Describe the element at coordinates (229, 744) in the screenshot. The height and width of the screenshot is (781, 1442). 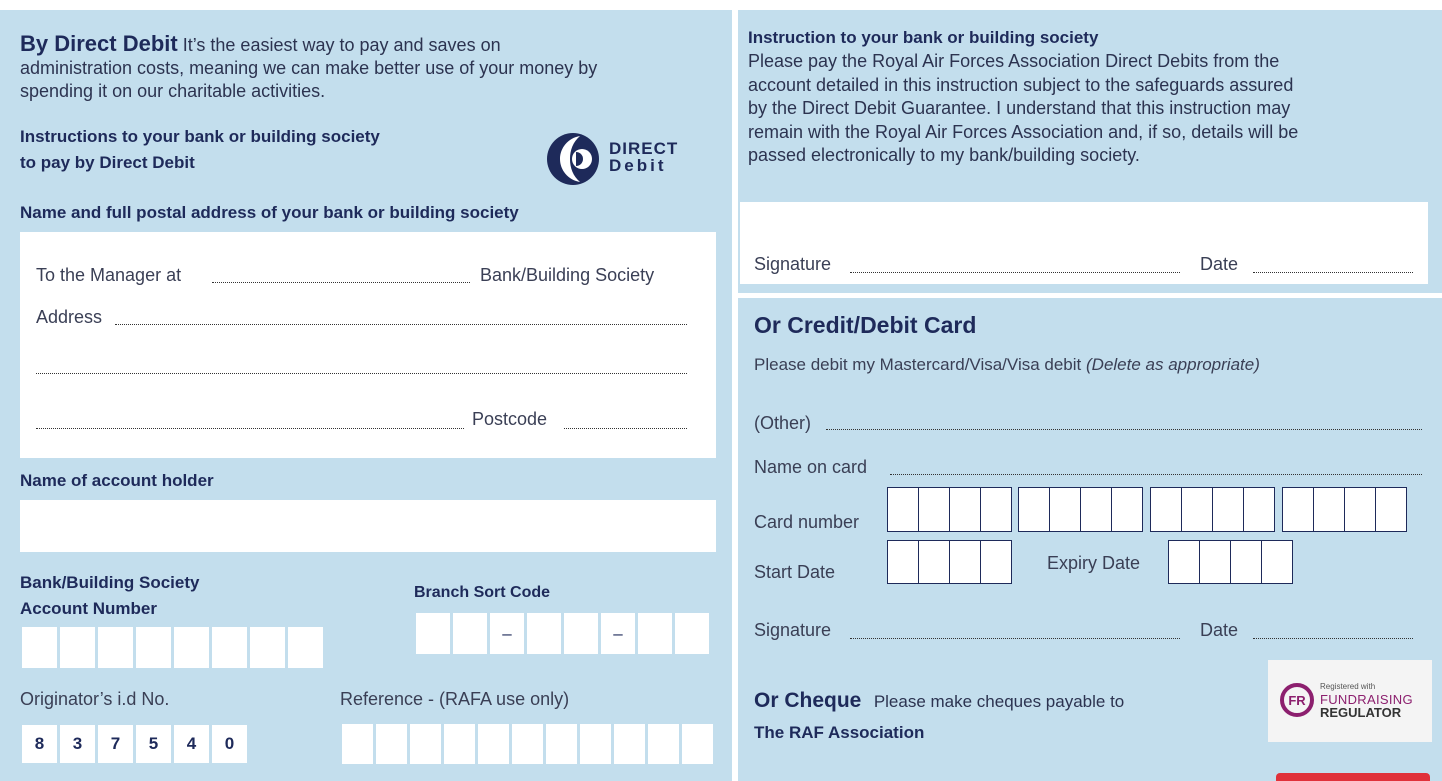
I see `originator-digit: 0` at that location.